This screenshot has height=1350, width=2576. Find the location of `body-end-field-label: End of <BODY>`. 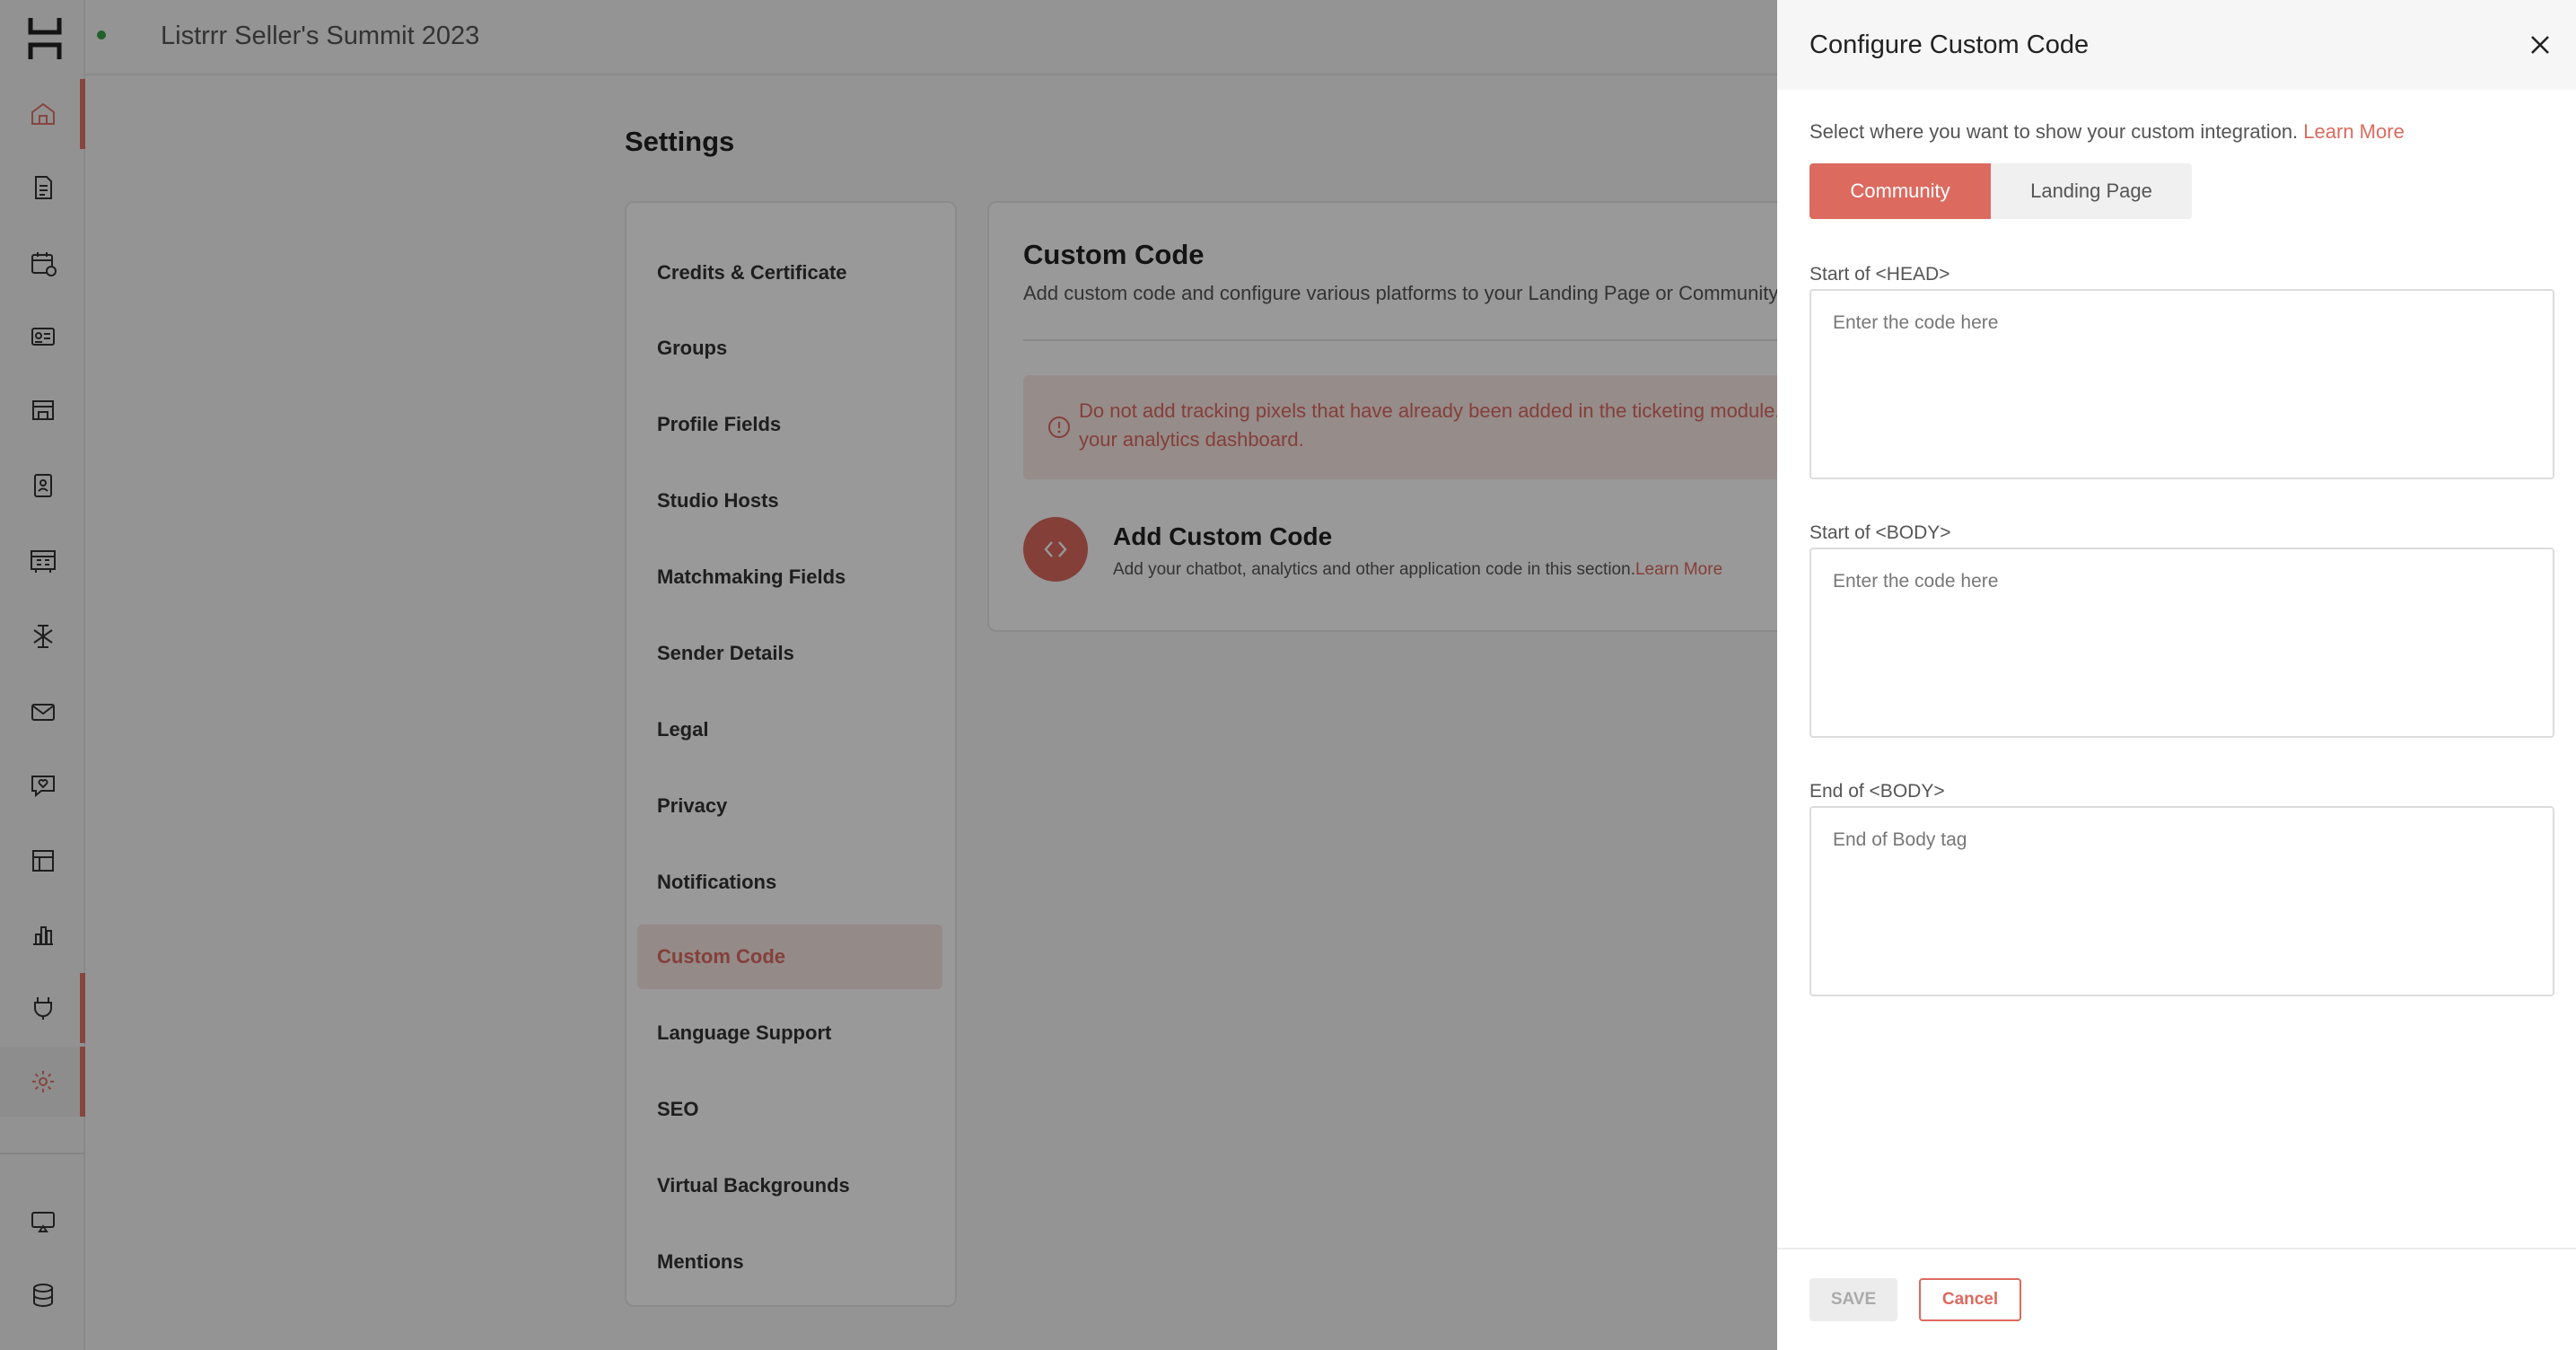

body-end-field-label: End of <BODY> is located at coordinates (1877, 791).